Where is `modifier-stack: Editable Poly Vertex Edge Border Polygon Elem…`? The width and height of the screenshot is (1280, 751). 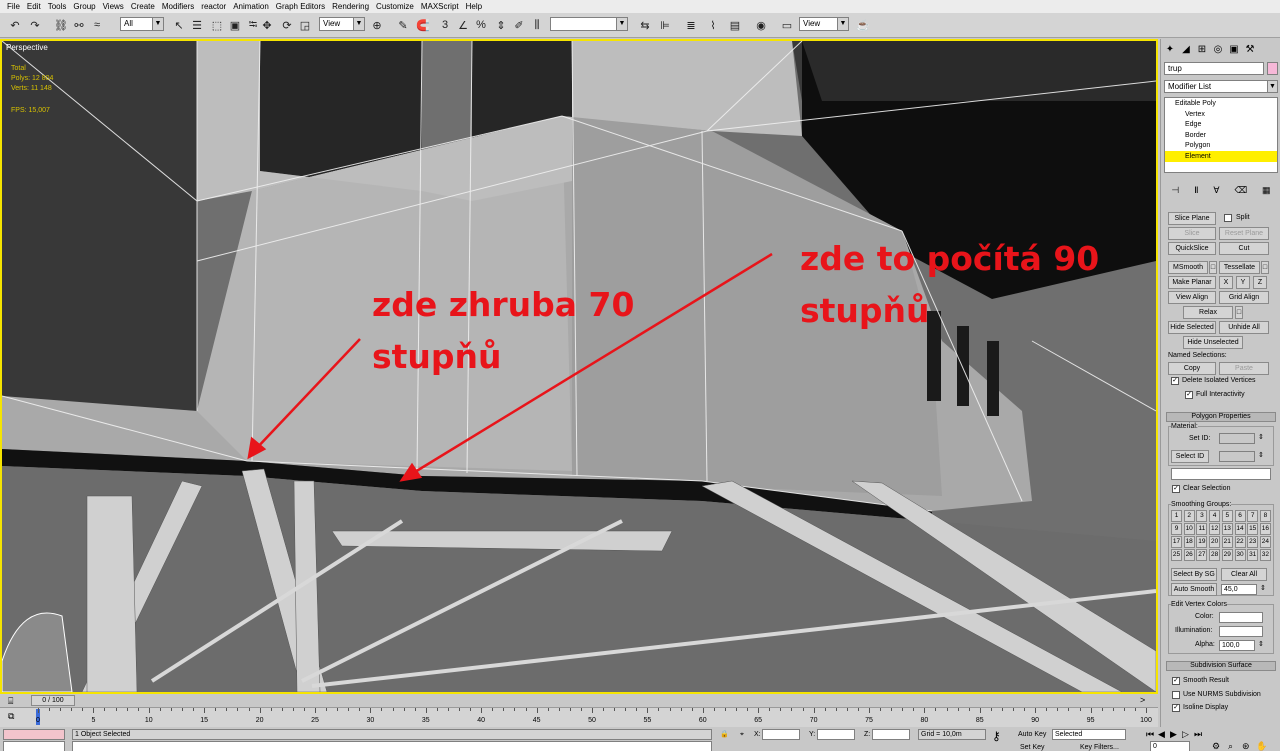
modifier-stack: Editable Poly Vertex Edge Border Polygon Elem… is located at coordinates (1221, 135).